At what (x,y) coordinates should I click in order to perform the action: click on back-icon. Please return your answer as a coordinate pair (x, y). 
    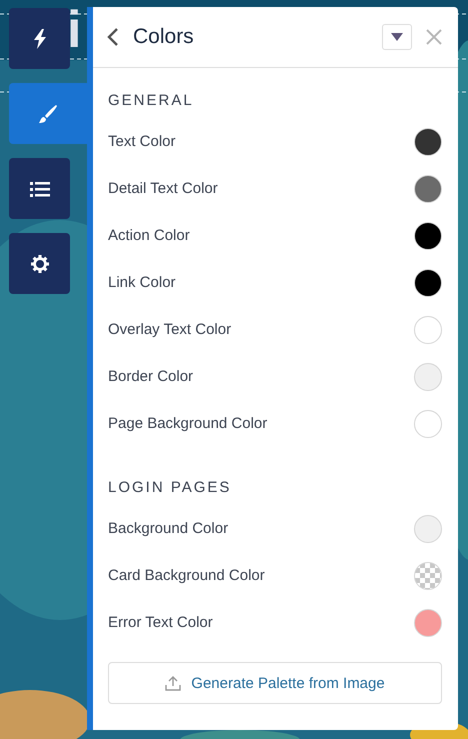
    Looking at the image, I should click on (113, 37).